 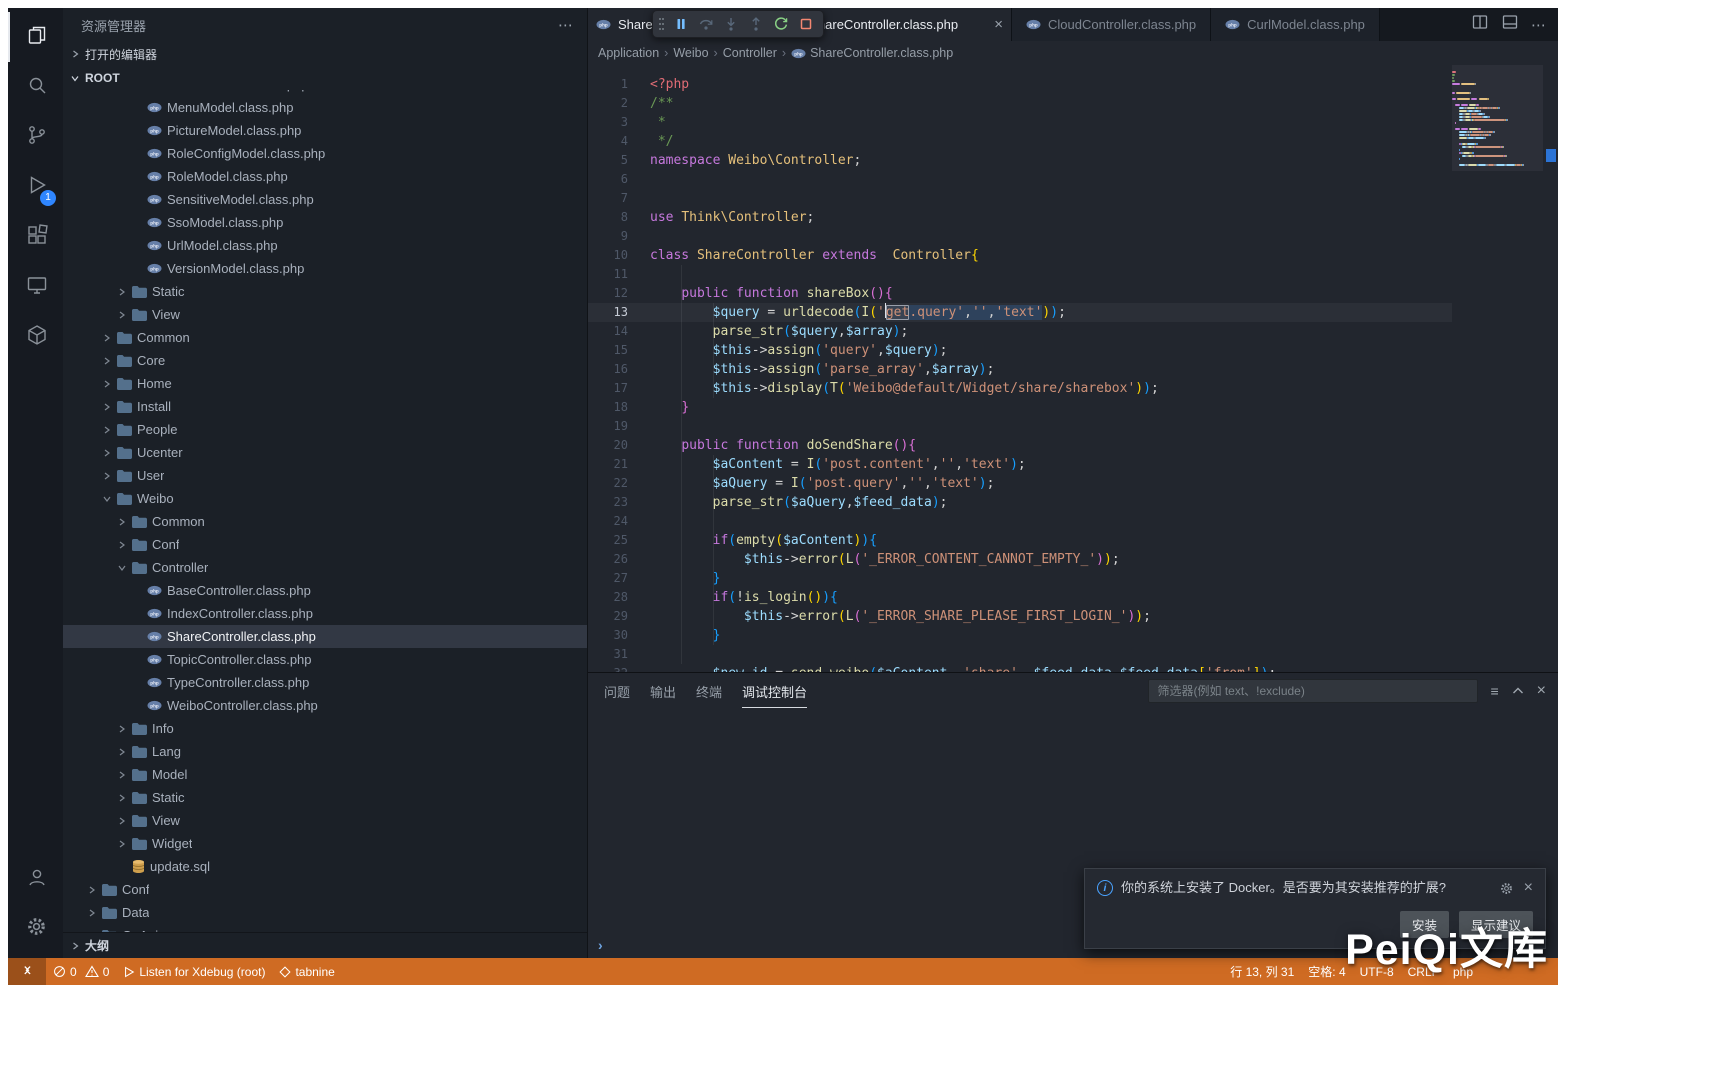 I want to click on activity-account, so click(x=35, y=879).